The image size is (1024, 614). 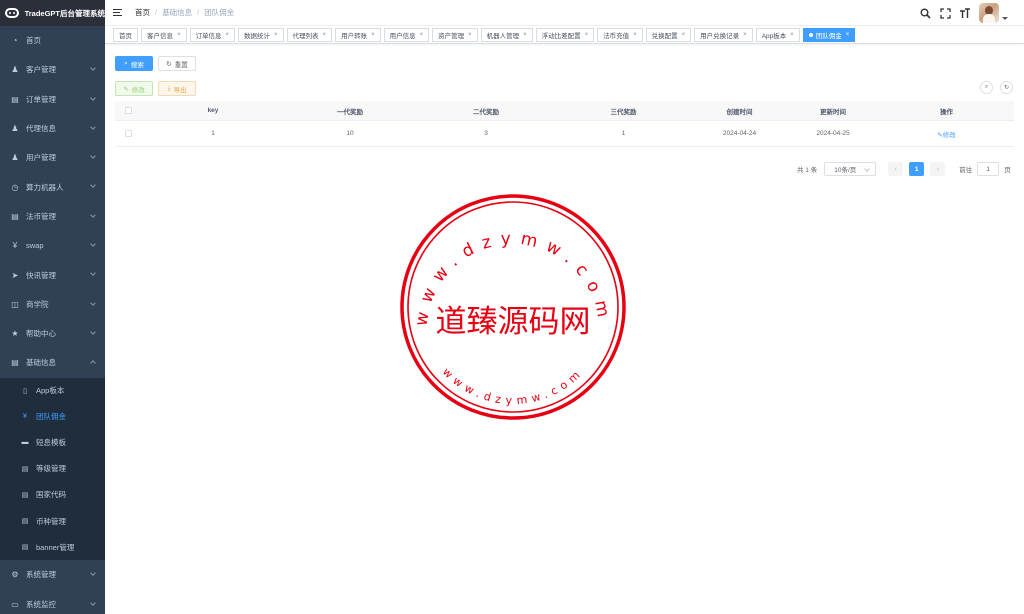 I want to click on tag-stats: 数据统计 ×, so click(x=261, y=34).